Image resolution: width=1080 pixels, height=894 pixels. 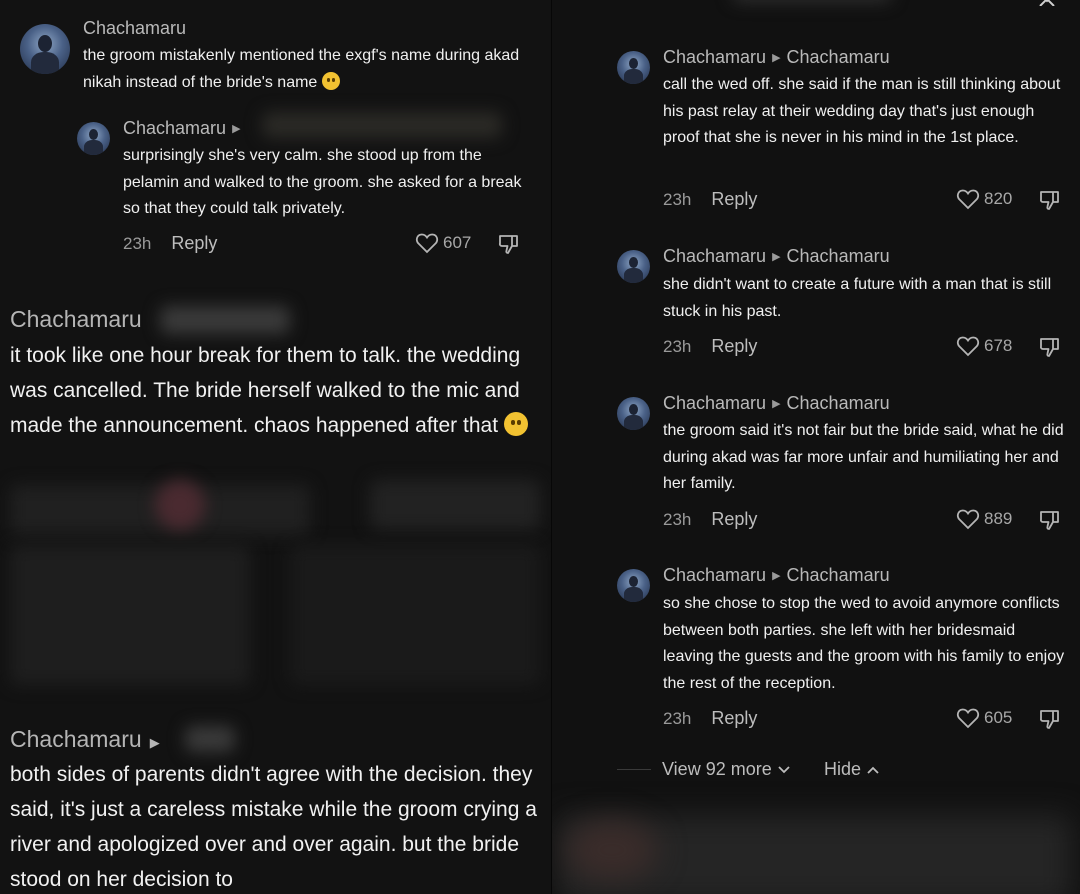 What do you see at coordinates (455, 505) in the screenshot?
I see `blurred-row` at bounding box center [455, 505].